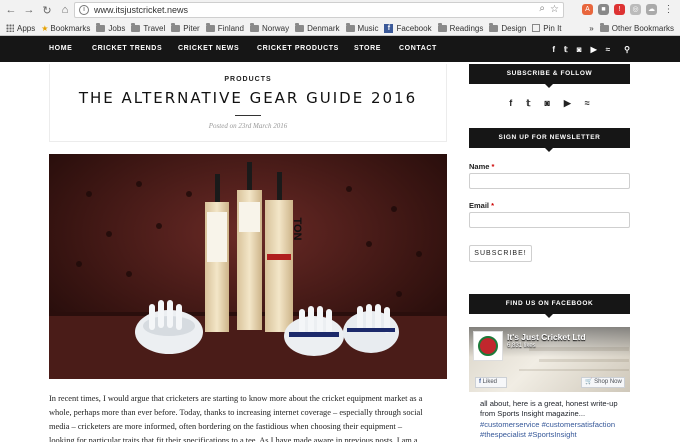  What do you see at coordinates (603, 9) in the screenshot?
I see `extension-icon: ■` at bounding box center [603, 9].